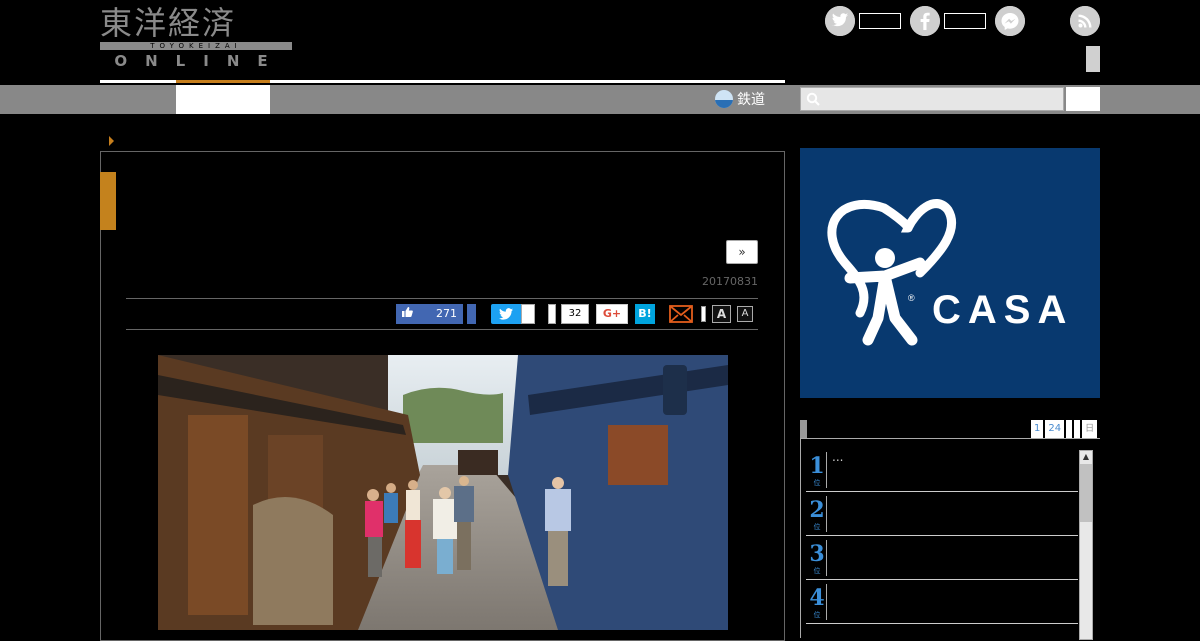  I want to click on ranking-number: 3, so click(817, 554).